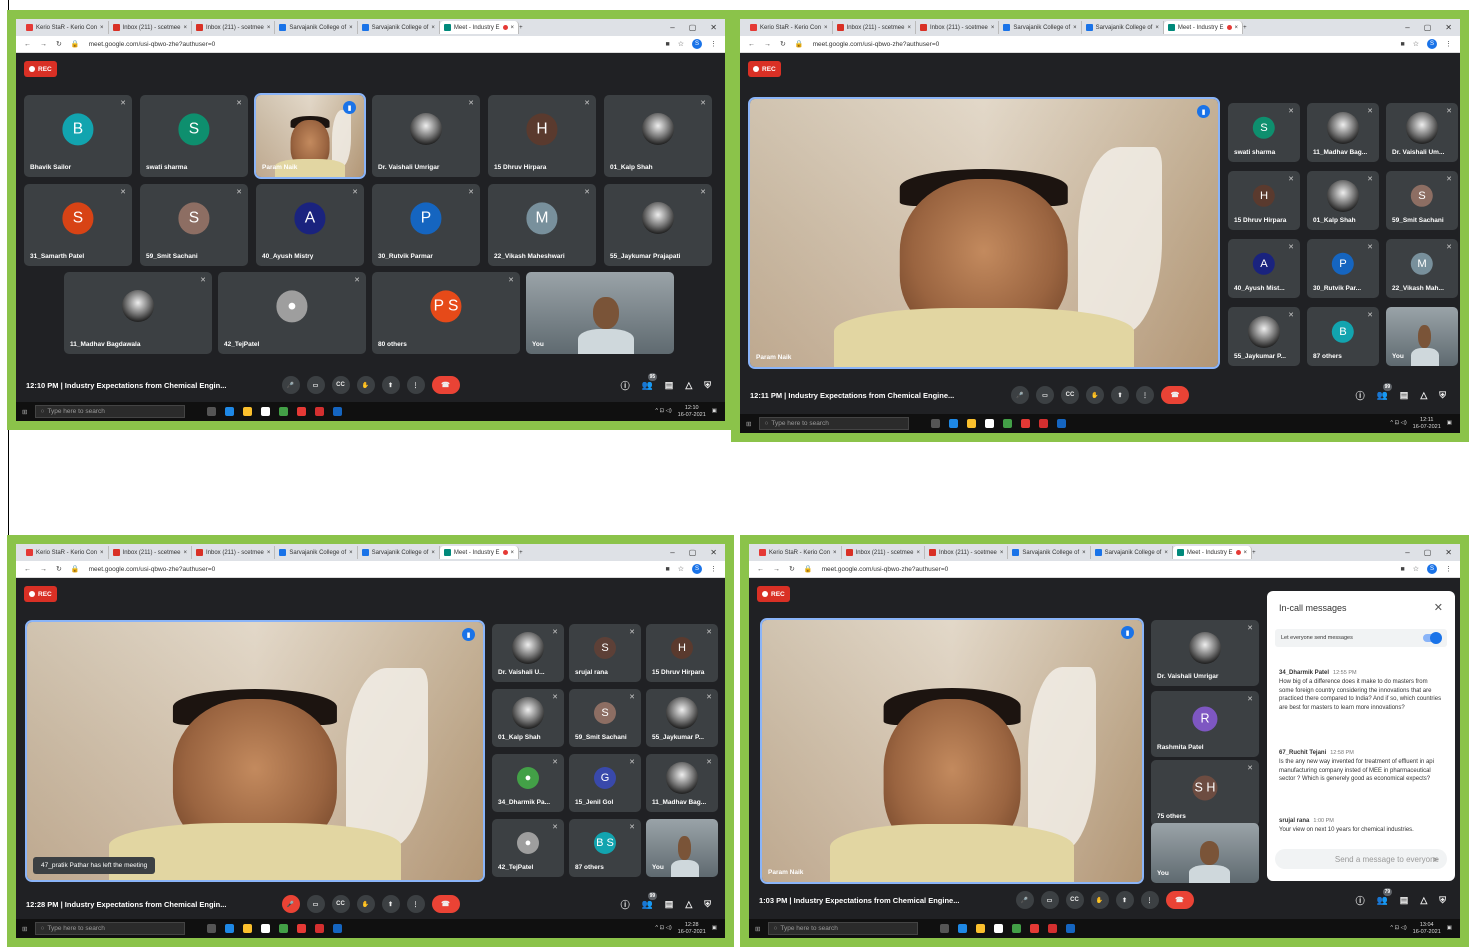 This screenshot has height=947, width=1469. What do you see at coordinates (1385, 896) in the screenshot?
I see `people-icon: 👥 79` at bounding box center [1385, 896].